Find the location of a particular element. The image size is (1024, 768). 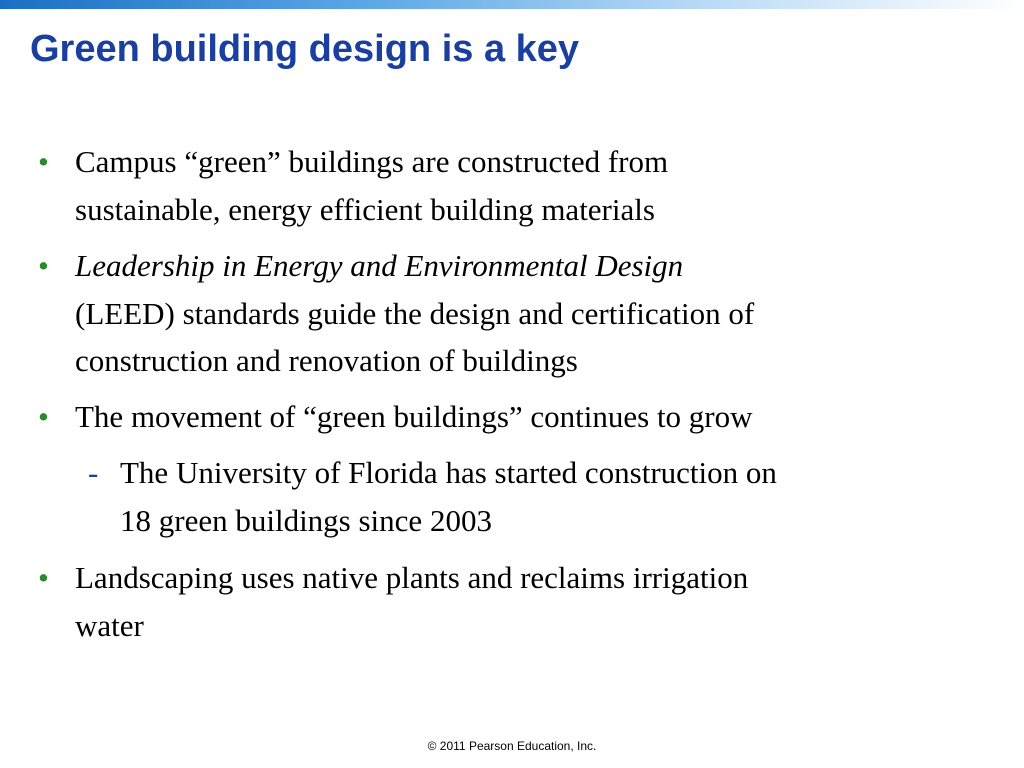

bullet-4-line-2: water is located at coordinates (109, 625).